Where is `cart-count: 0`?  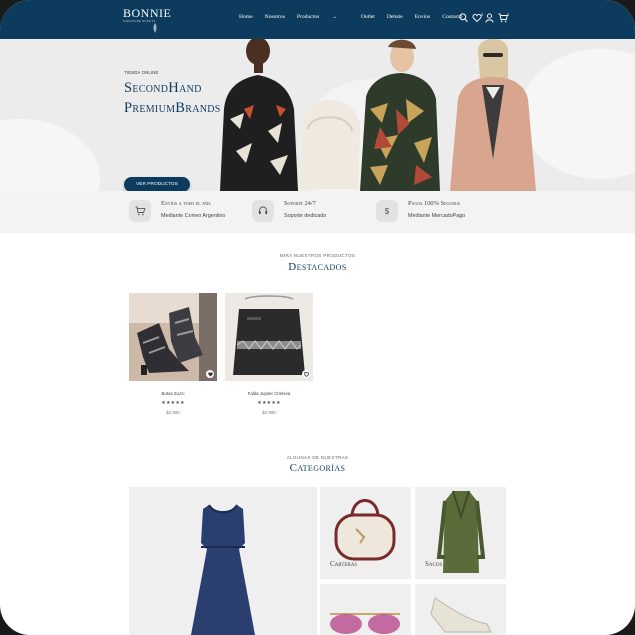
cart-count: 0 is located at coordinates (508, 14).